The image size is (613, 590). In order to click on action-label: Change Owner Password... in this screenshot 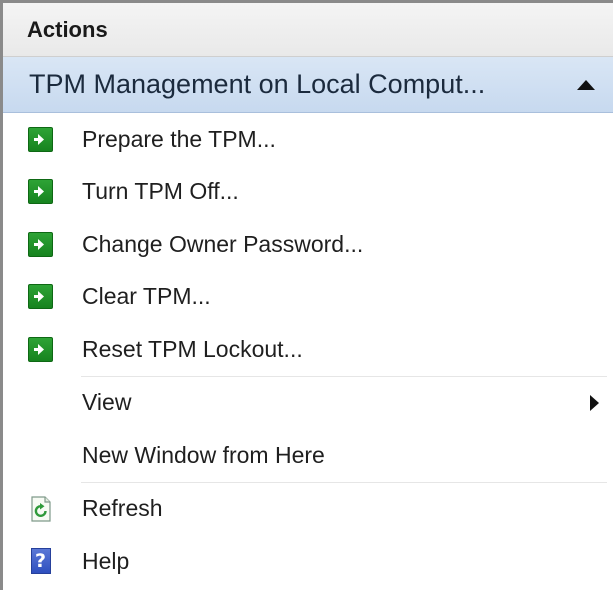, I will do `click(223, 243)`.